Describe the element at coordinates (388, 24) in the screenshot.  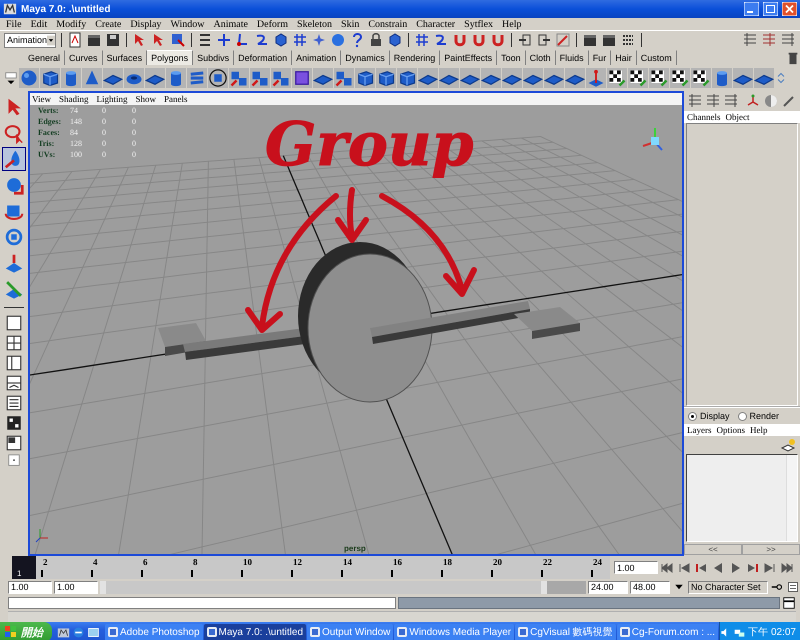
I see `menu-item: Constrain` at that location.